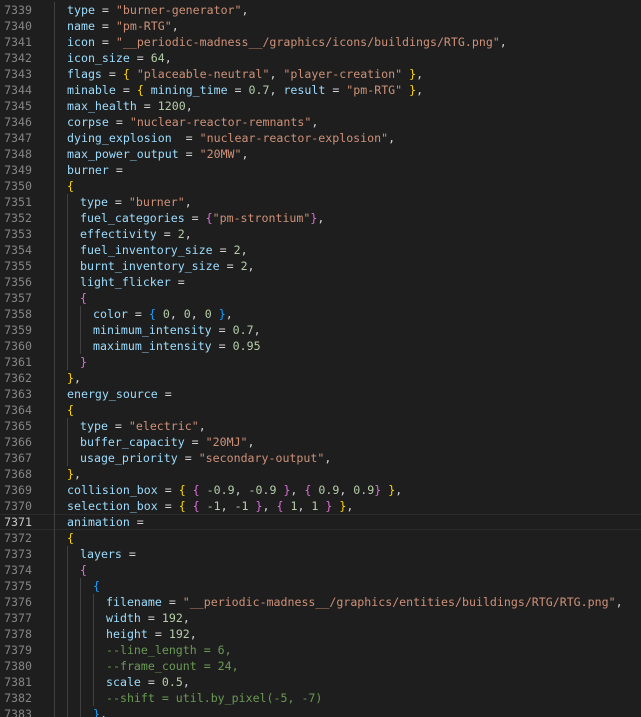 The width and height of the screenshot is (641, 717). What do you see at coordinates (320, 298) in the screenshot?
I see `code-line: 7357 {` at bounding box center [320, 298].